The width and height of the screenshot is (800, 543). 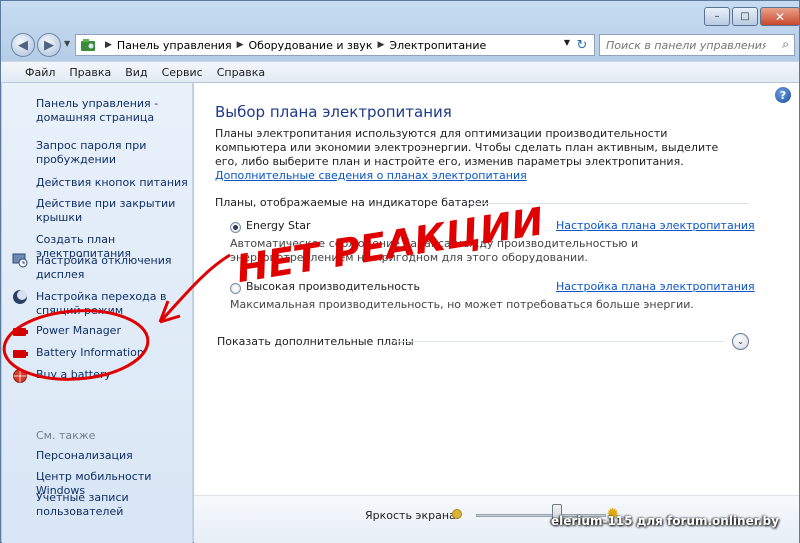 What do you see at coordinates (114, 331) in the screenshot?
I see `sidebar-link-power-manager: Power Manager` at bounding box center [114, 331].